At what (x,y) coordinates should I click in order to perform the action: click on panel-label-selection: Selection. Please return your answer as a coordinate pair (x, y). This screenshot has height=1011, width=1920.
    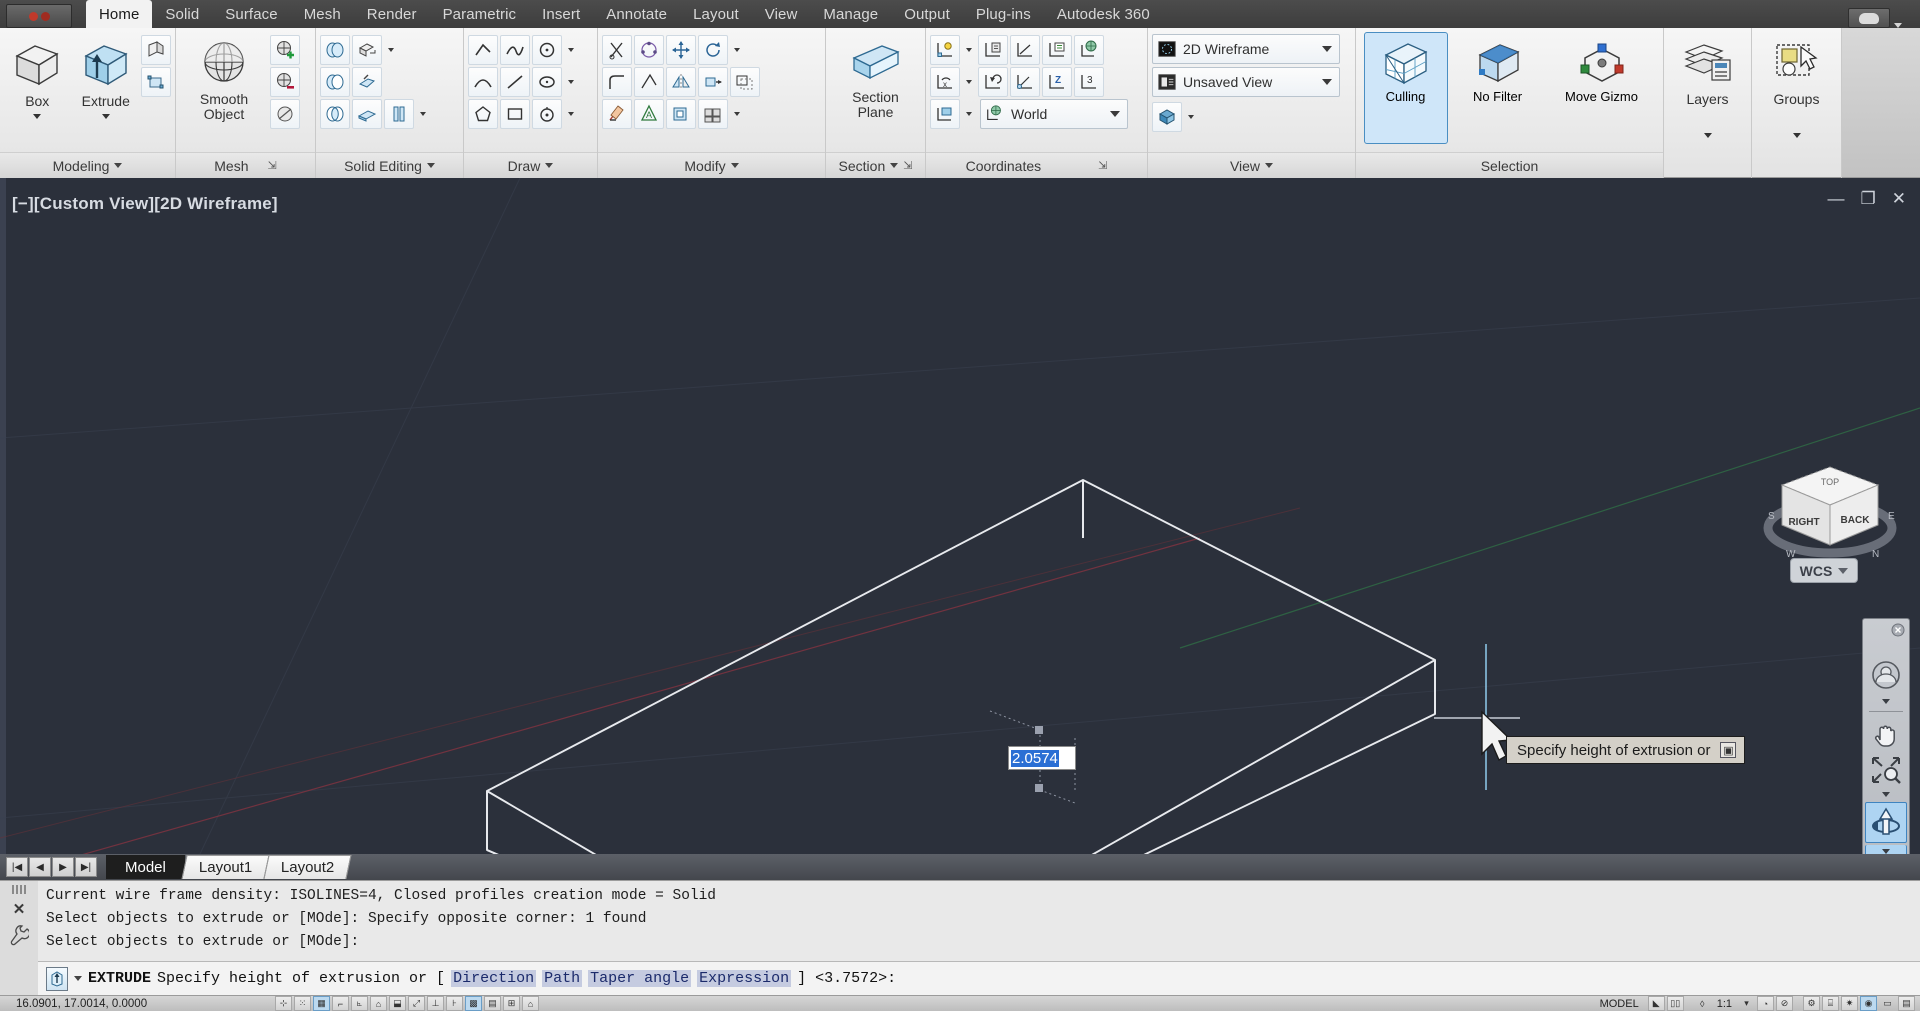
    Looking at the image, I should click on (1509, 165).